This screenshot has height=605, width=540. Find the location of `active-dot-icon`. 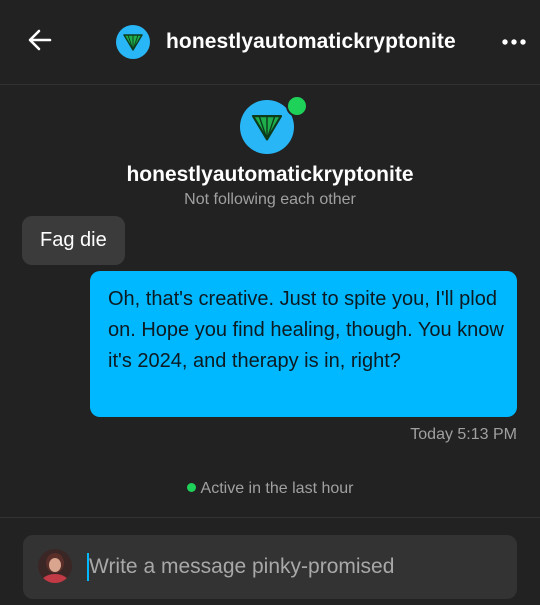

active-dot-icon is located at coordinates (191, 487).